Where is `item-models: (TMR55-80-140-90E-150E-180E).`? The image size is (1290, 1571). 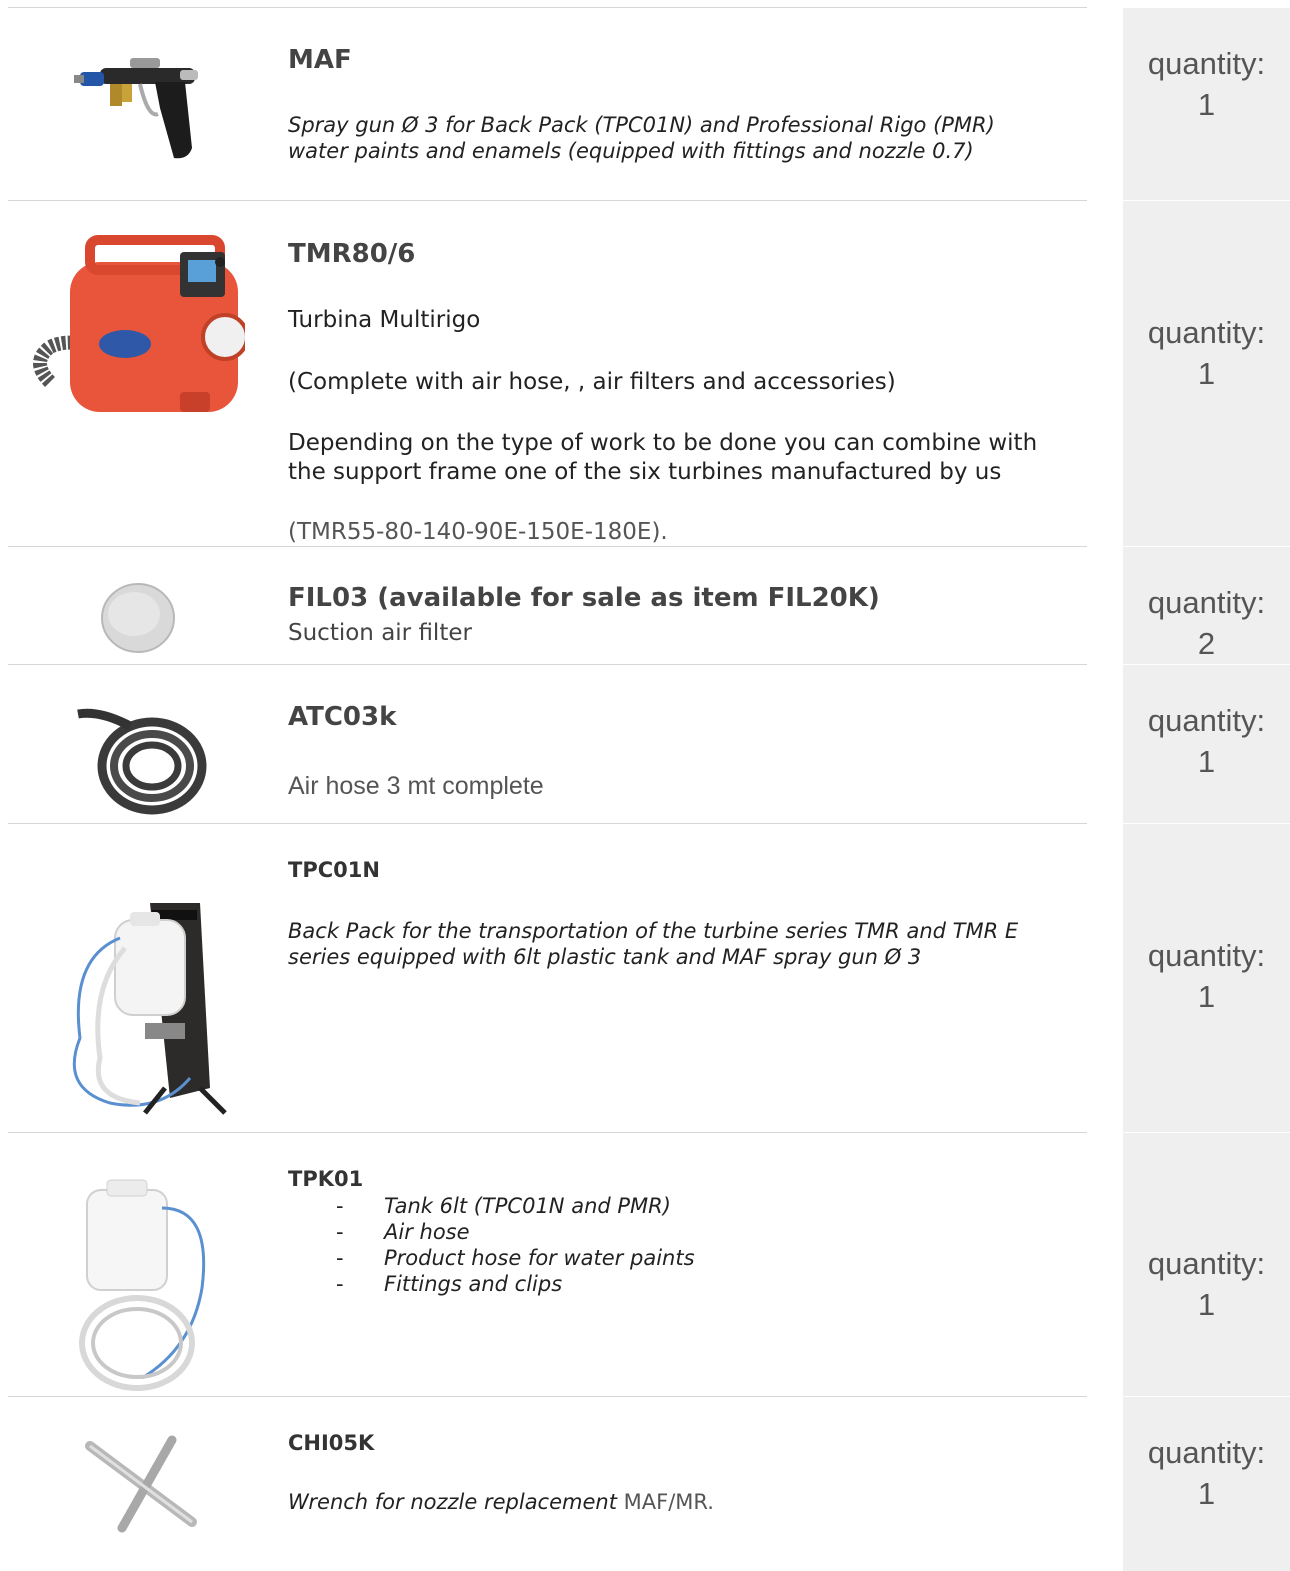
item-models: (TMR55-80-140-90E-150E-180E). is located at coordinates (478, 532).